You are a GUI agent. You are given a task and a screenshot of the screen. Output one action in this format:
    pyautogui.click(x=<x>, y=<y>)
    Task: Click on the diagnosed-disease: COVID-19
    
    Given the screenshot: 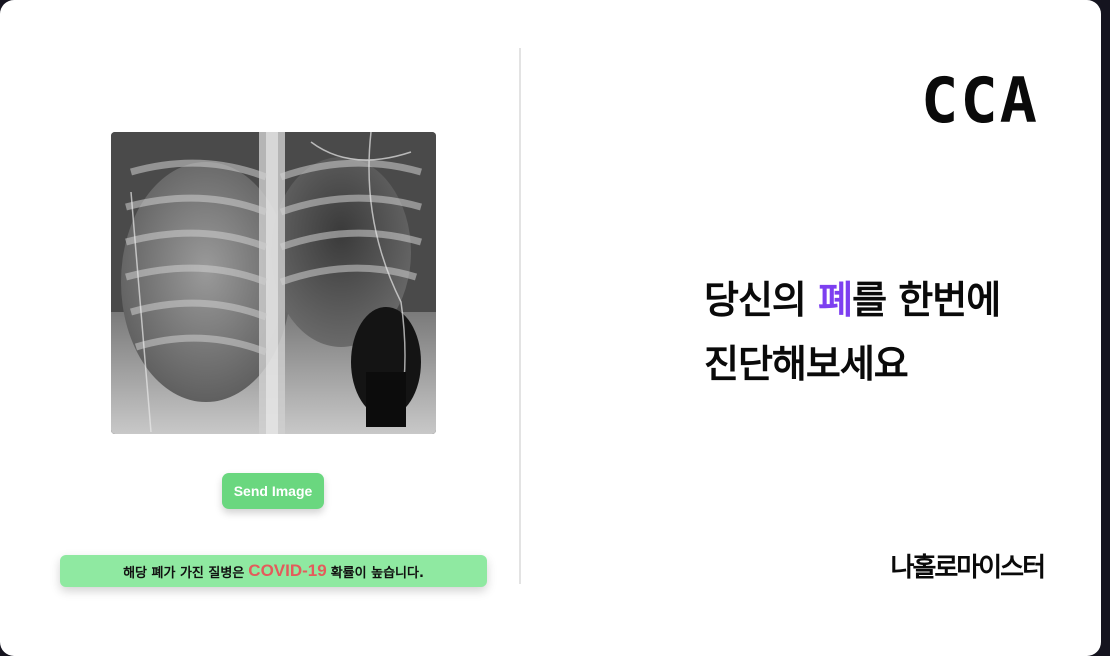 What is the action you would take?
    pyautogui.click(x=287, y=570)
    